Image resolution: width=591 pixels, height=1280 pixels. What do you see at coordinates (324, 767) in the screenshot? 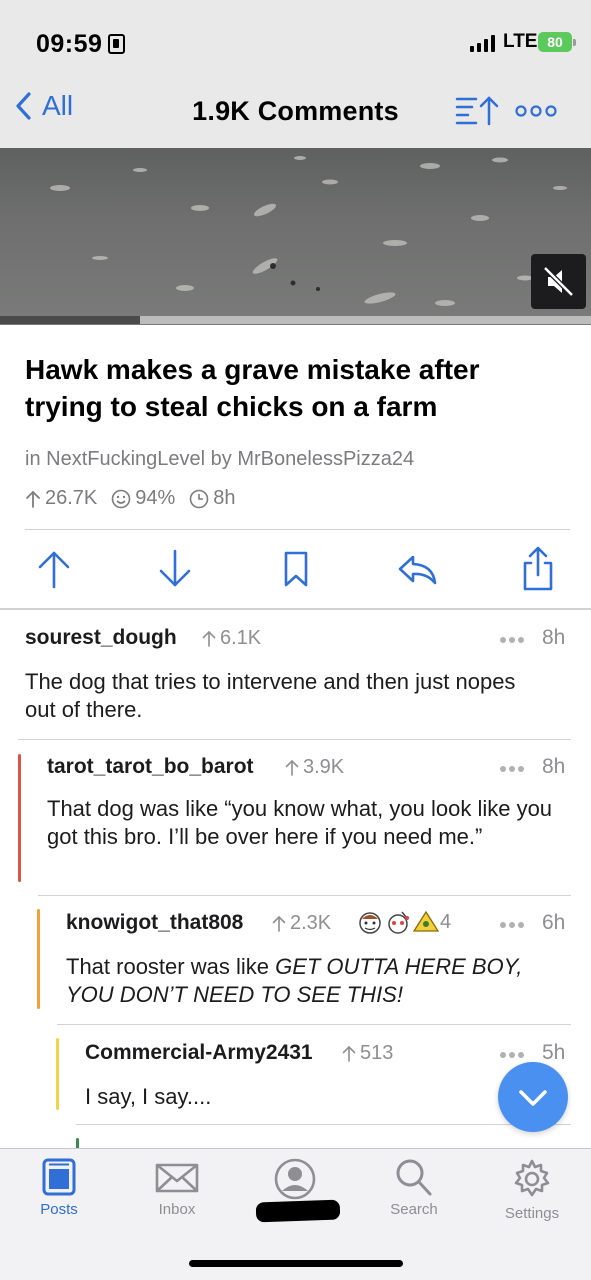
I see `comment-score-value: 3.9K` at bounding box center [324, 767].